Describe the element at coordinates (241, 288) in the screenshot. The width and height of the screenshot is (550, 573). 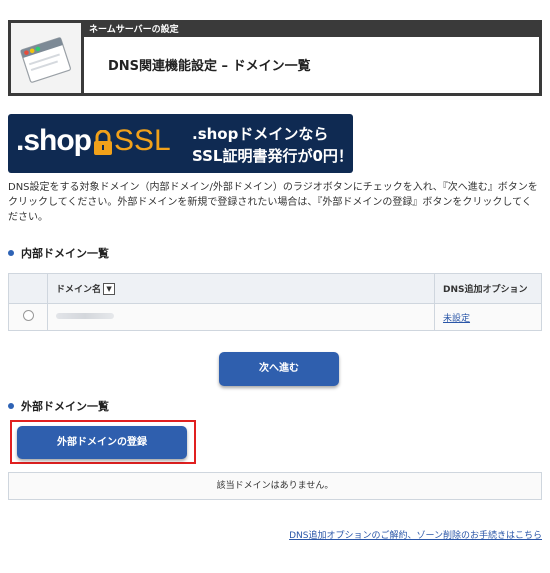
I see `domain-column-header: ドメイン名 ▼` at that location.